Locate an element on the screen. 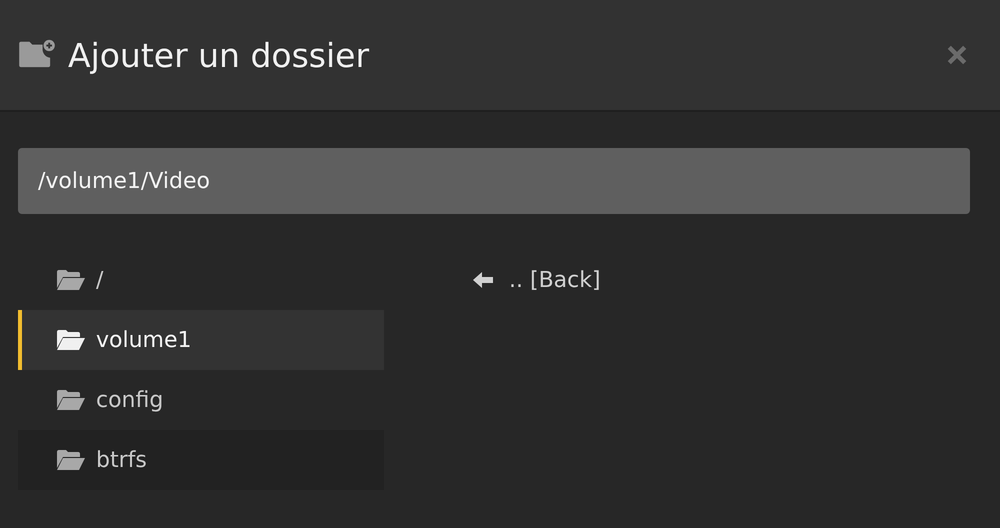  folder-item: / is located at coordinates (201, 280).